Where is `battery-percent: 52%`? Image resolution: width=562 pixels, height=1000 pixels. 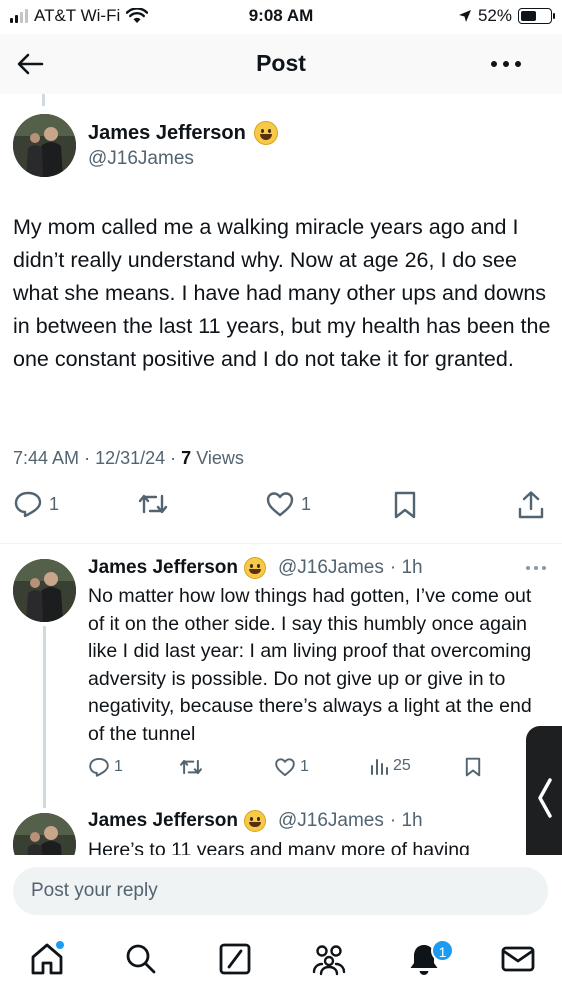 battery-percent: 52% is located at coordinates (494, 15).